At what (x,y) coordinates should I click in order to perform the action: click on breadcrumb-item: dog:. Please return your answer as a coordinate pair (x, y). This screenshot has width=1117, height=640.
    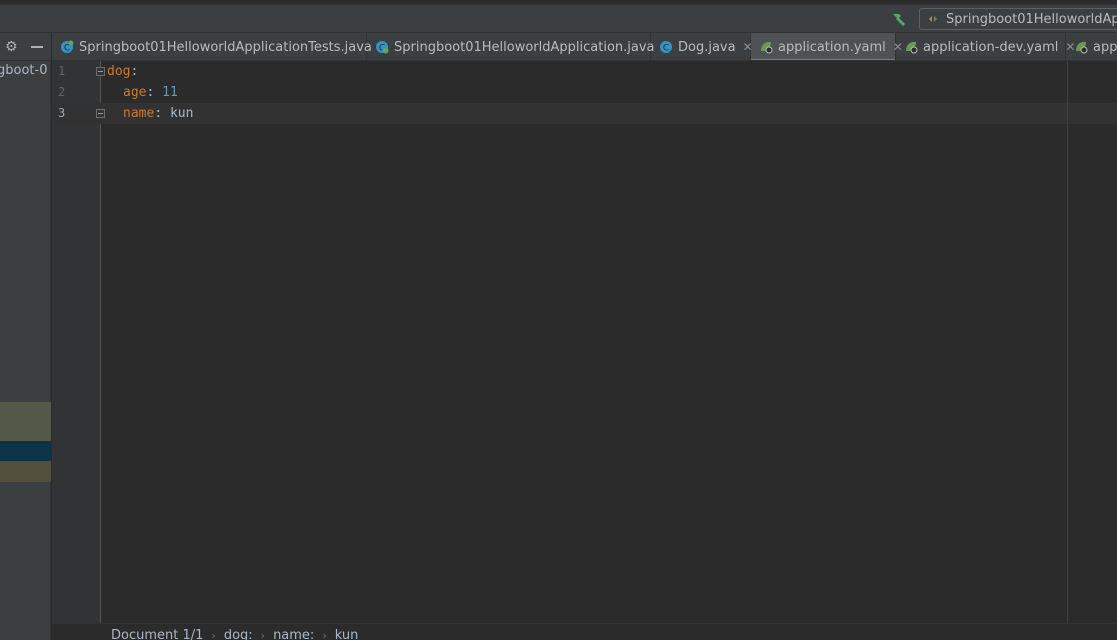
    Looking at the image, I should click on (238, 634).